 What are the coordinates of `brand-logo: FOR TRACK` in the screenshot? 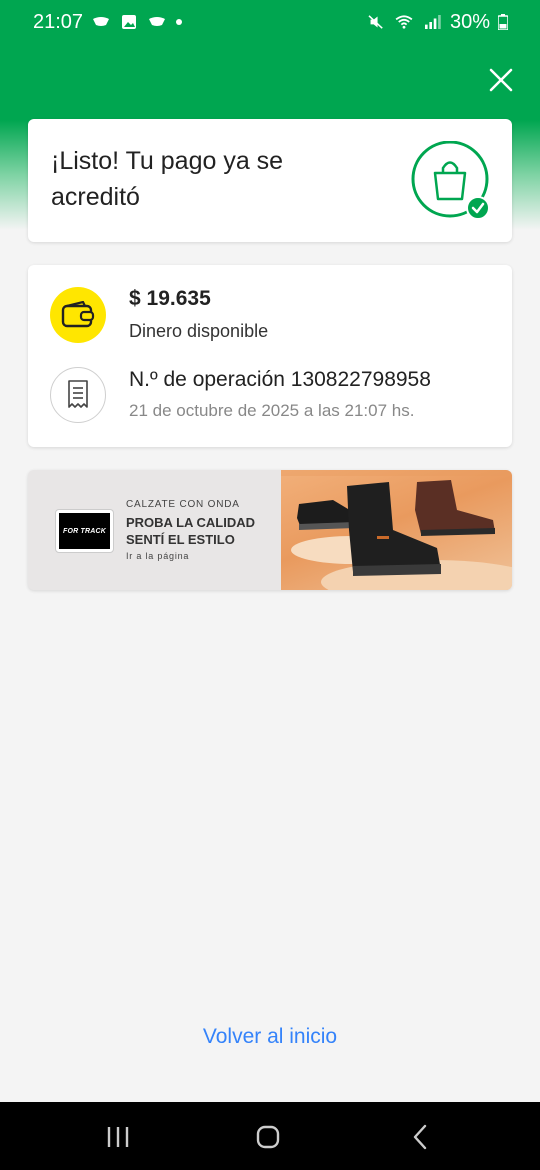 It's located at (84, 531).